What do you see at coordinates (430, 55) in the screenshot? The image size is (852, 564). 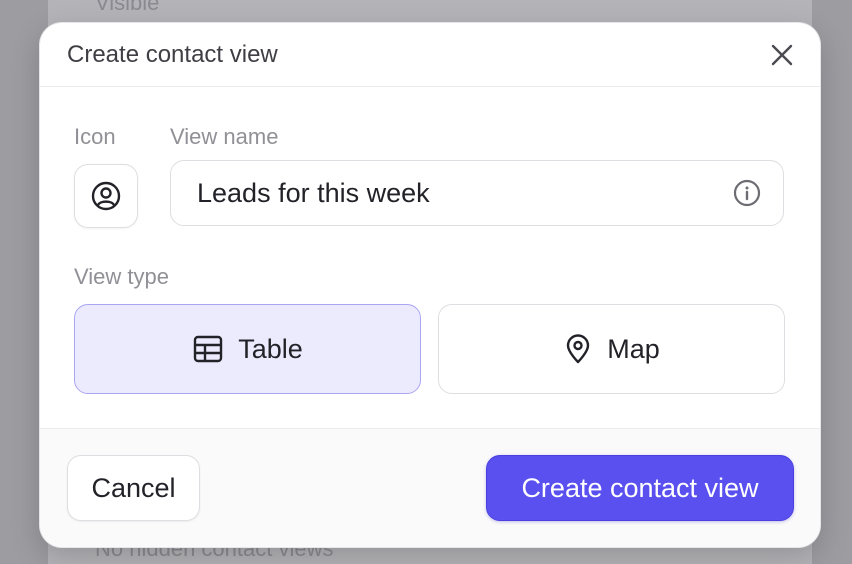 I see `dialog-header: Create contact view` at bounding box center [430, 55].